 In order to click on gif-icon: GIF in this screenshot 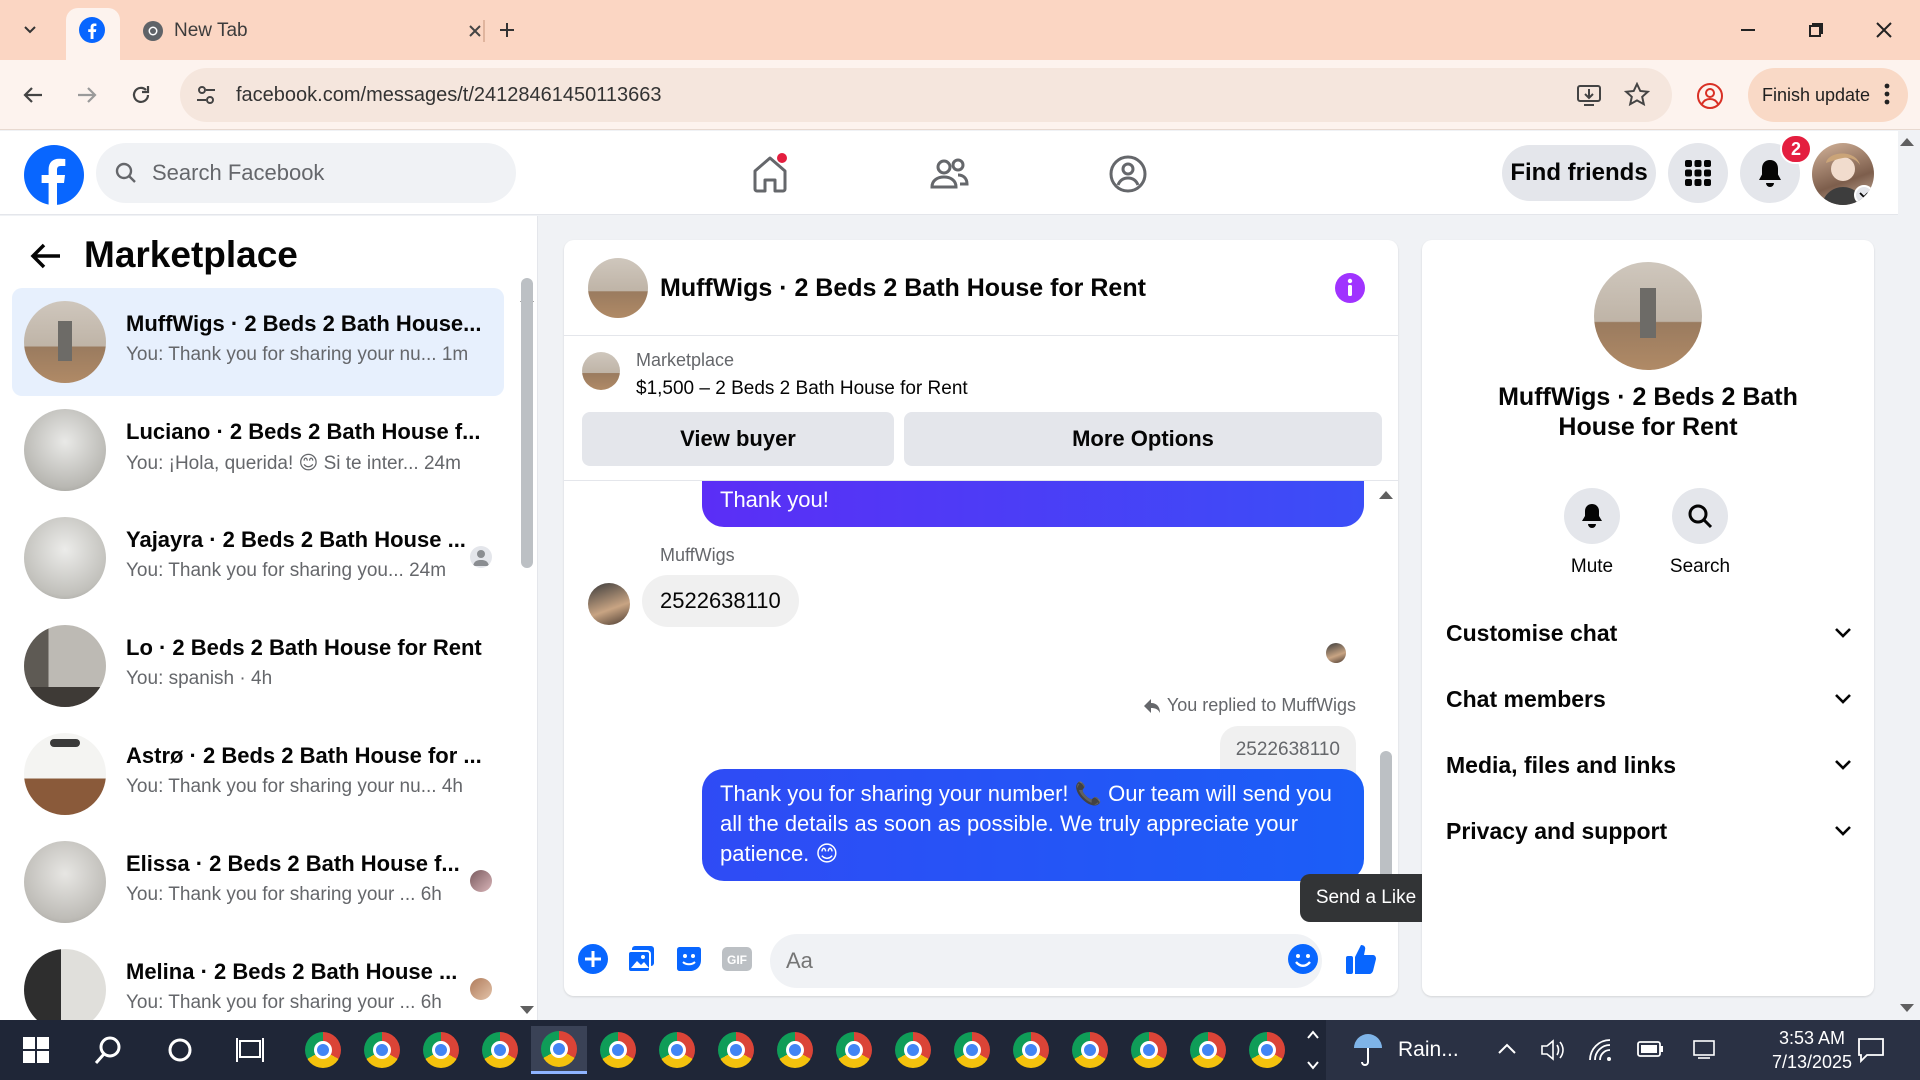, I will do `click(737, 959)`.